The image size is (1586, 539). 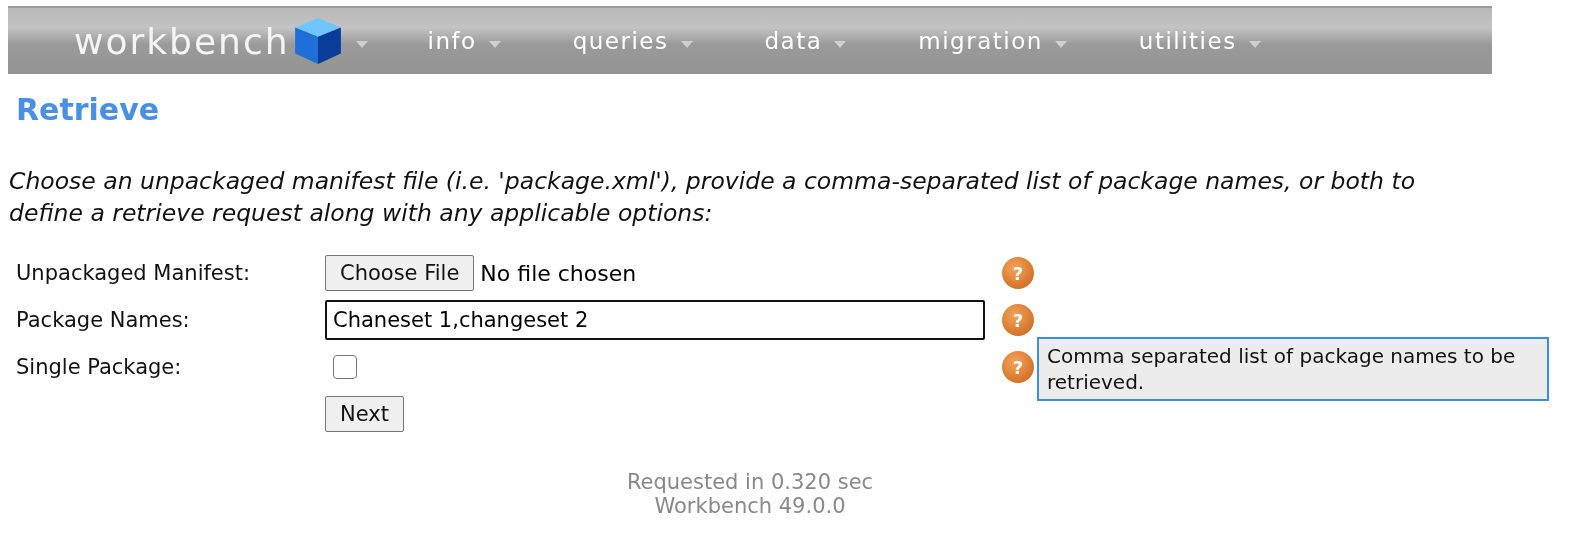 I want to click on nav-menu-item: data, so click(x=805, y=41).